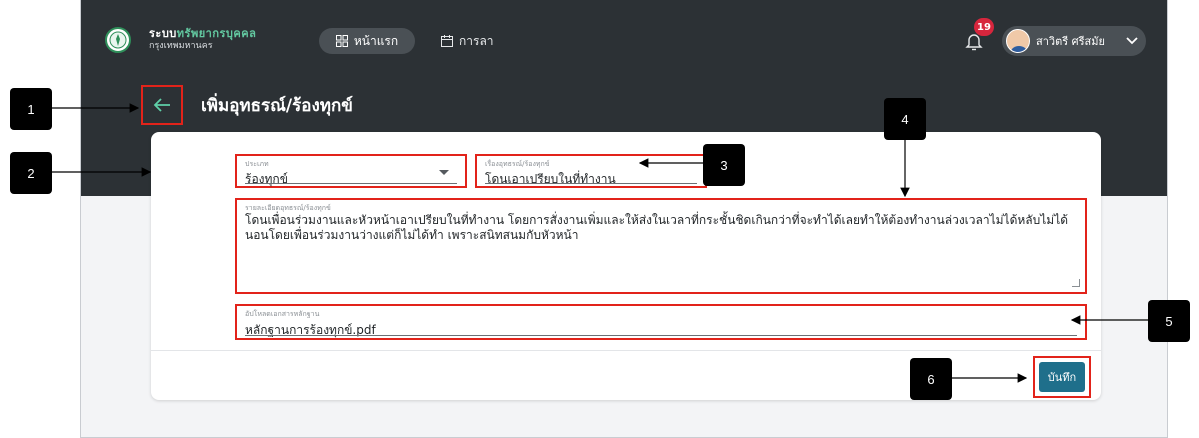  What do you see at coordinates (216, 33) in the screenshot?
I see `brand-accent: ทรัพยากรบุคคล` at bounding box center [216, 33].